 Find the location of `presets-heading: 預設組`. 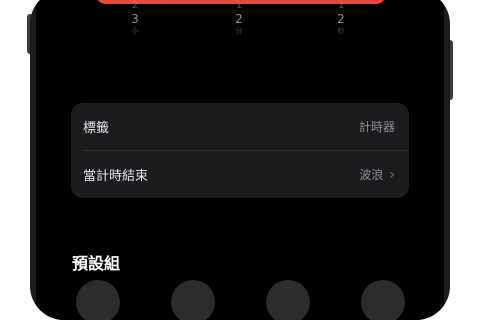

presets-heading: 預設組 is located at coordinates (96, 263).